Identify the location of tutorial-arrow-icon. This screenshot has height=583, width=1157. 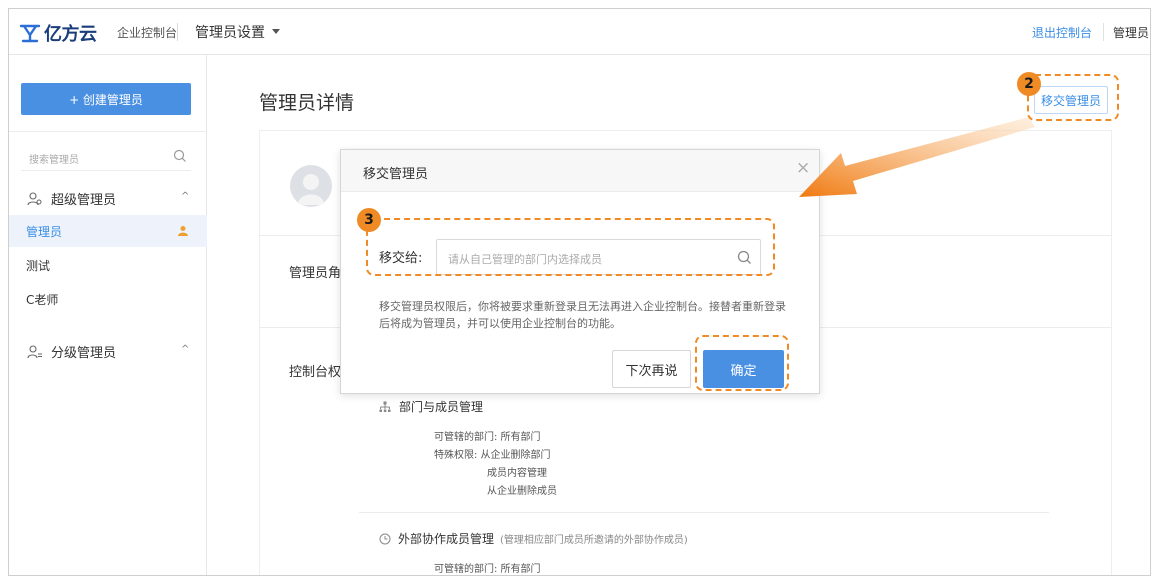
(917, 157).